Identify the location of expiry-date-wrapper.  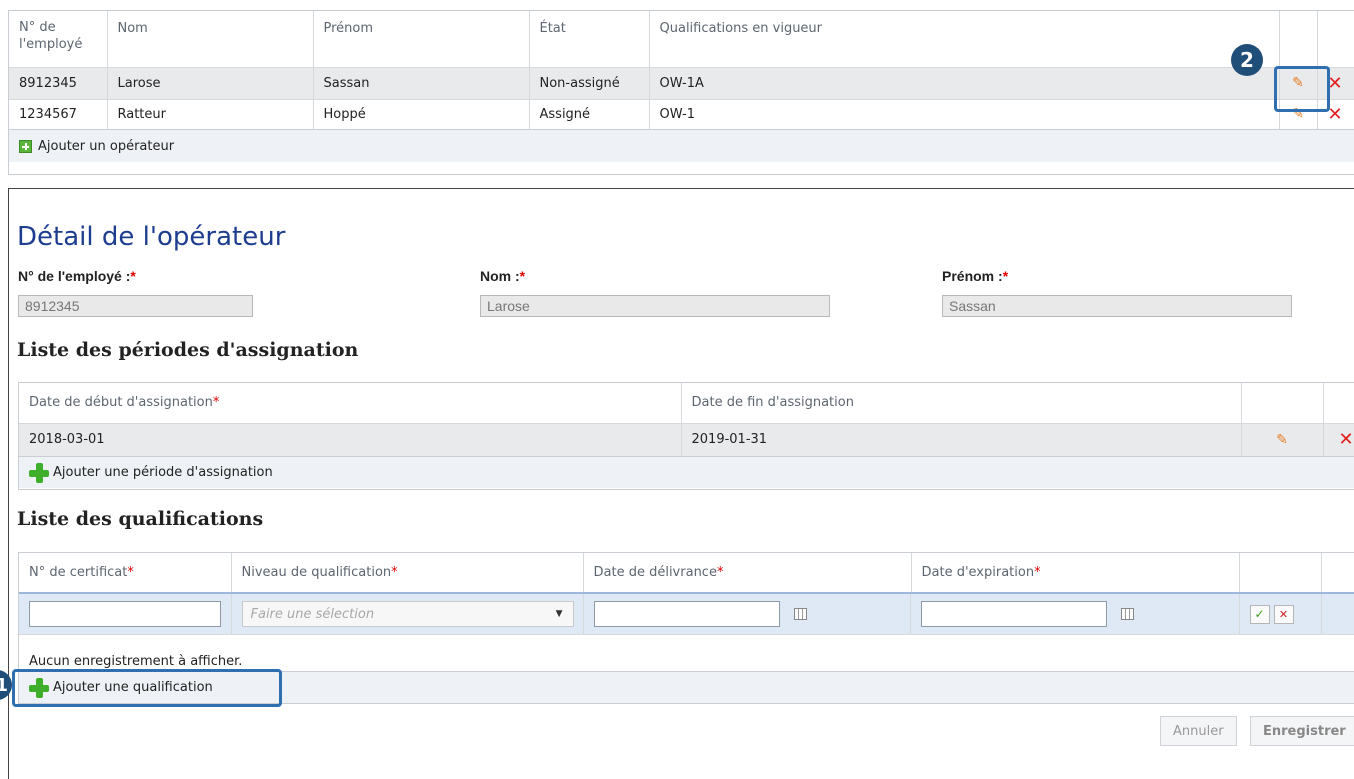
(1075, 614).